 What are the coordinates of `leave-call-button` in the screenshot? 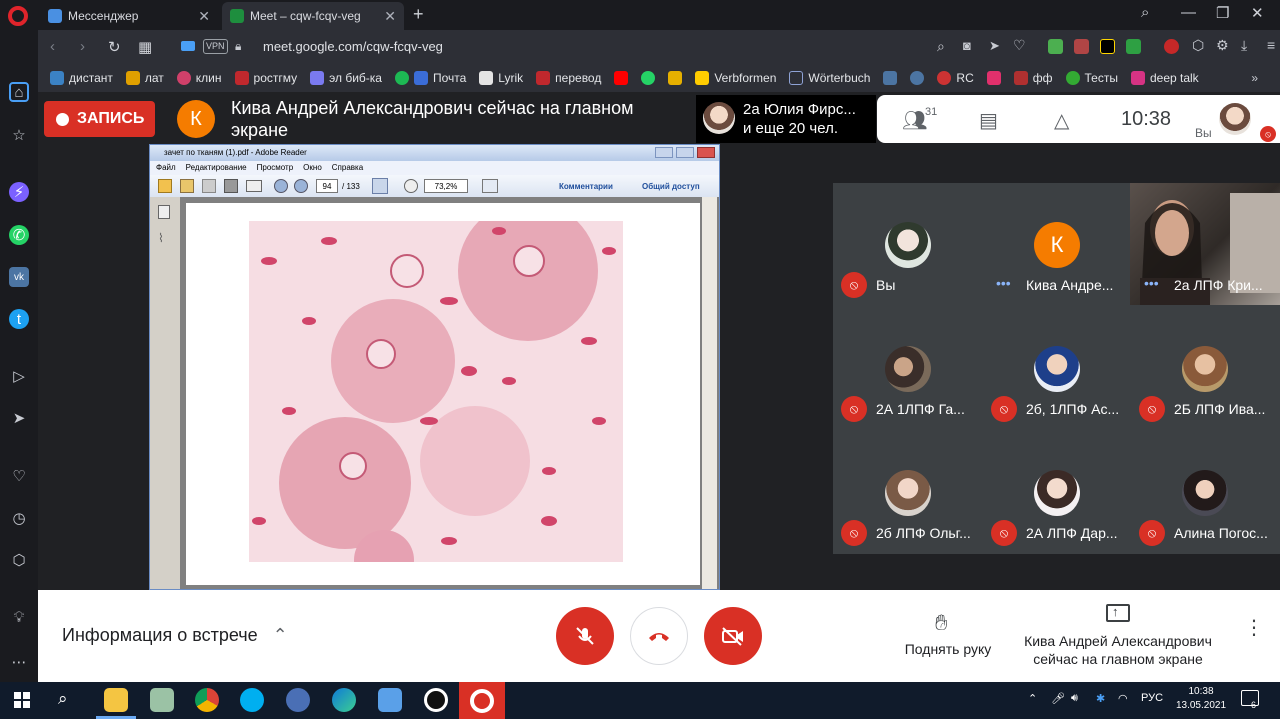 It's located at (659, 636).